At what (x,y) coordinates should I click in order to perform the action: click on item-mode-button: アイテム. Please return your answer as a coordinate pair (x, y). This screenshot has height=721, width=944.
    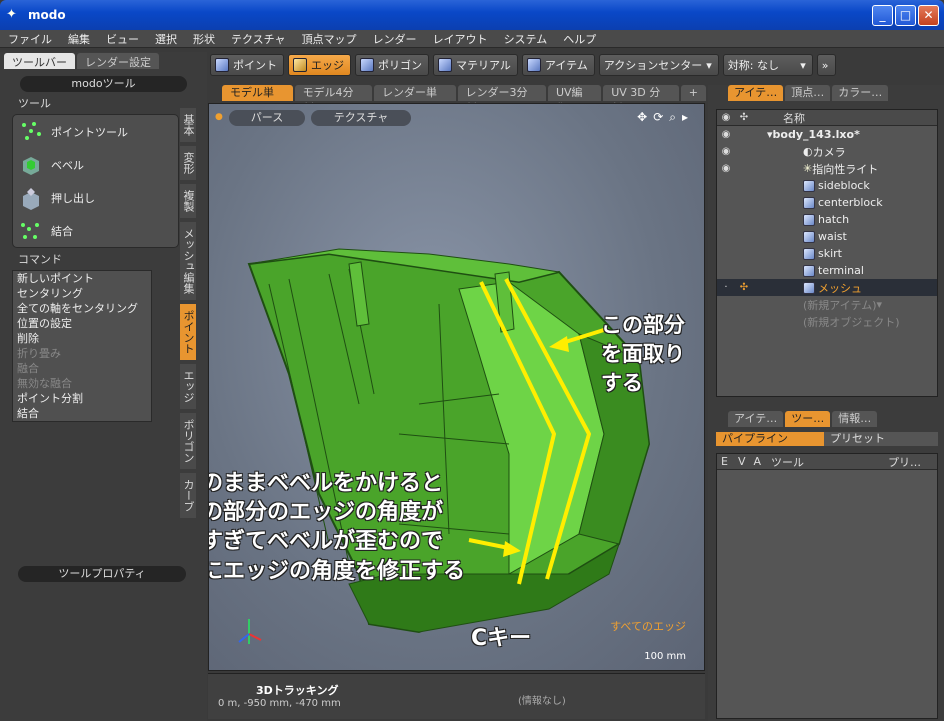
    Looking at the image, I should click on (558, 65).